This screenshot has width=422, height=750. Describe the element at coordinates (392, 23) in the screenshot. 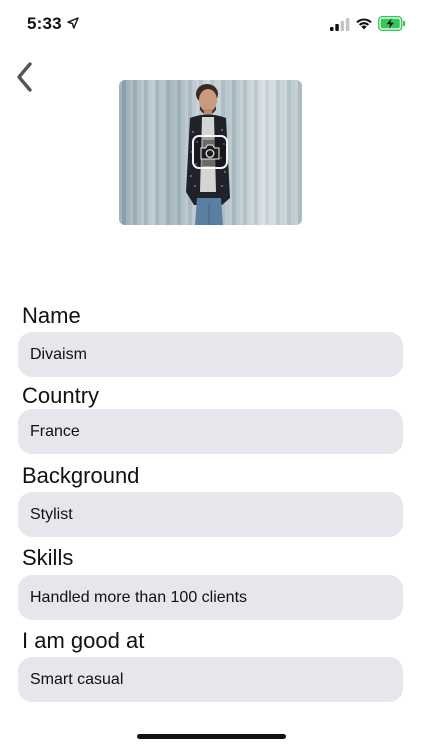

I see `battery-charging-icon` at that location.